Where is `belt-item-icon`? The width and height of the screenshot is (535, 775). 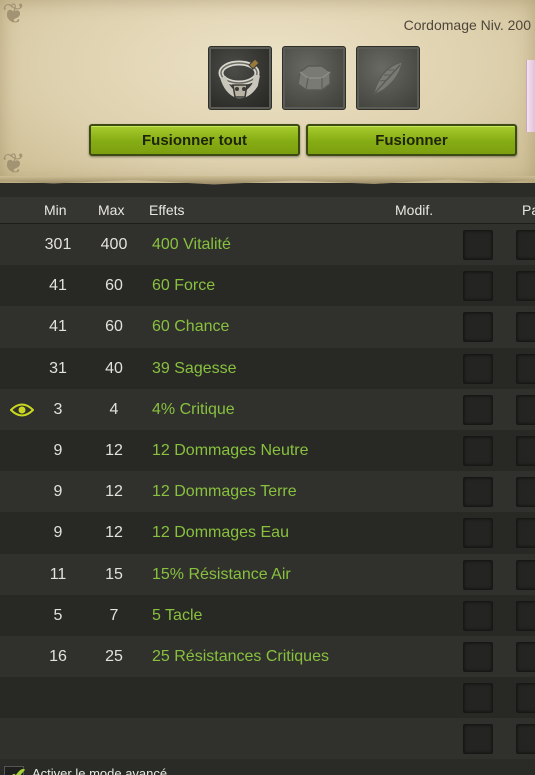
belt-item-icon is located at coordinates (239, 78).